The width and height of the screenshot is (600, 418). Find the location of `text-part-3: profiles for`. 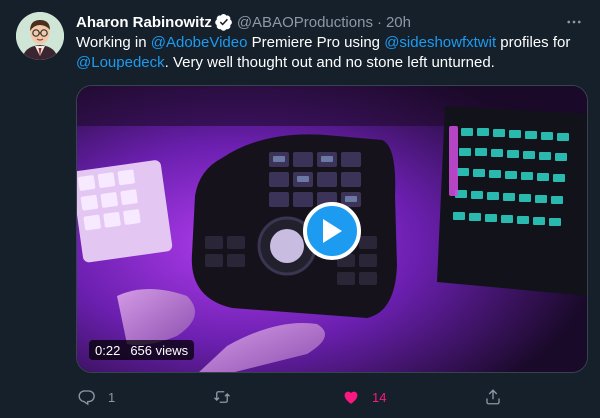

text-part-3: profiles for is located at coordinates (533, 42).